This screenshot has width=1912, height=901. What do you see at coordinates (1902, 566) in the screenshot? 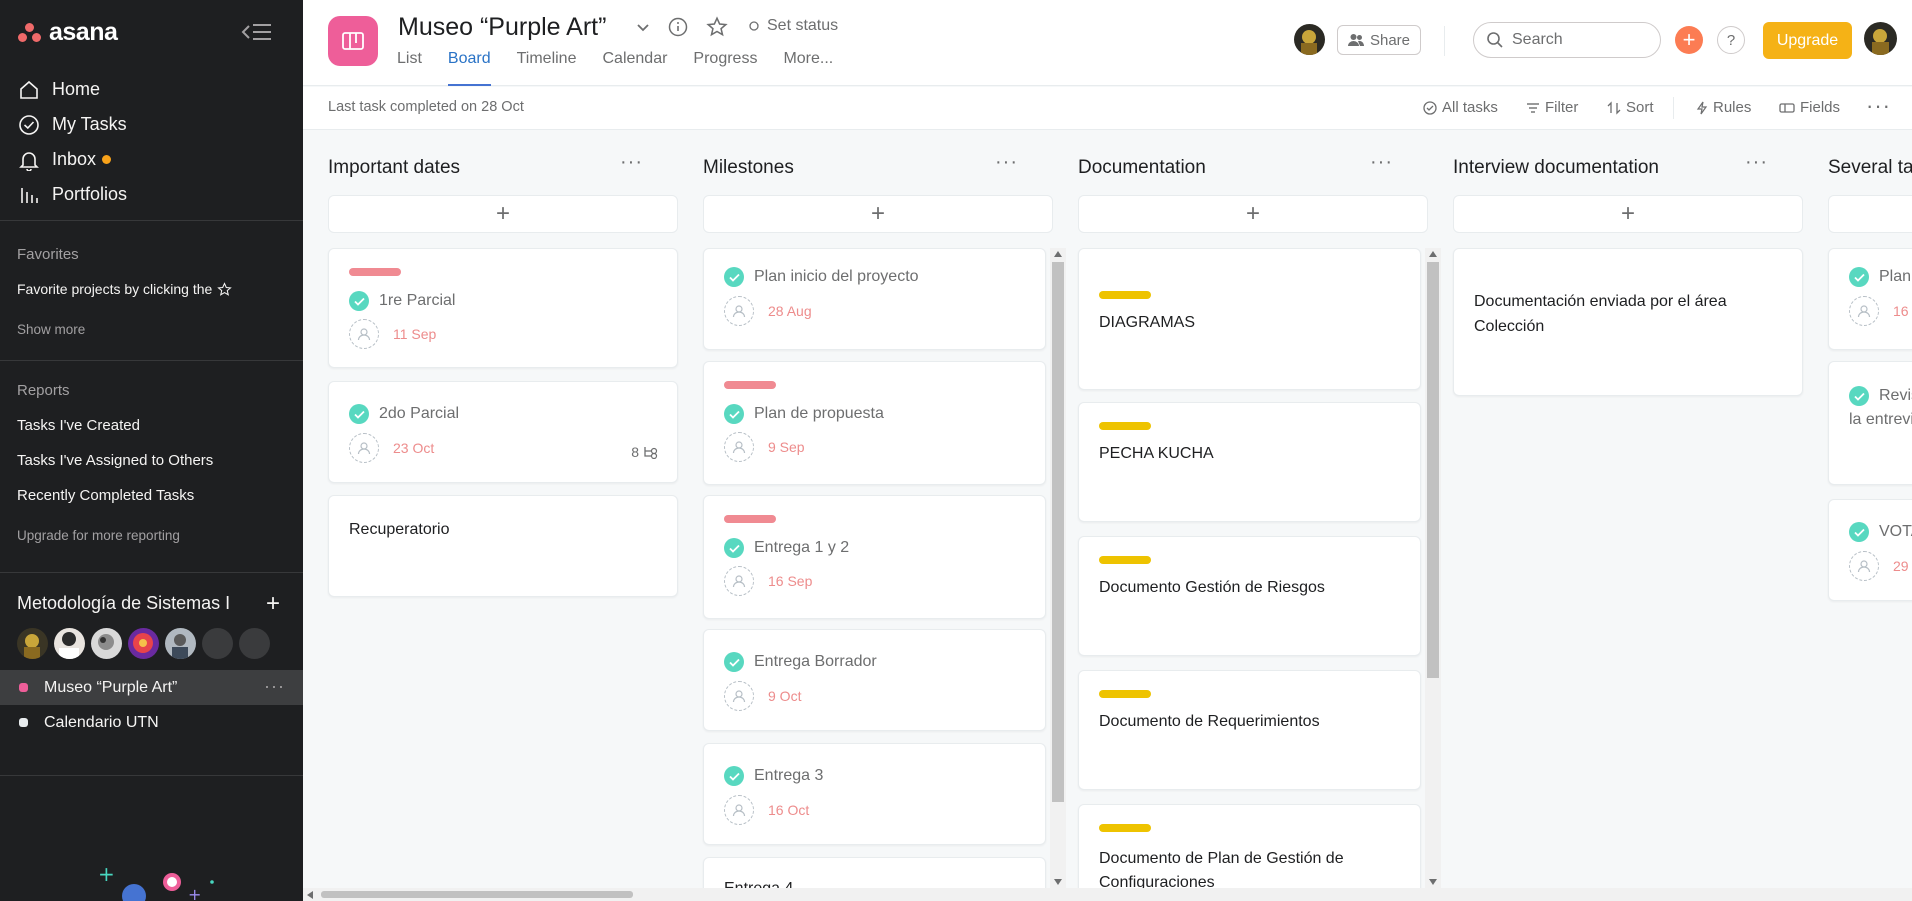
I see `due-date: 29 S` at bounding box center [1902, 566].